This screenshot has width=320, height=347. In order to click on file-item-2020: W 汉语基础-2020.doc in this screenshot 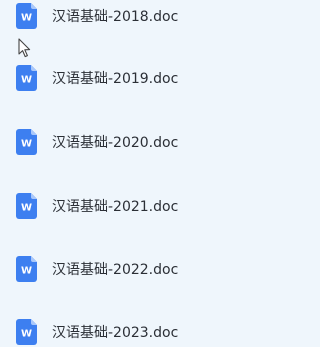, I will do `click(97, 142)`.